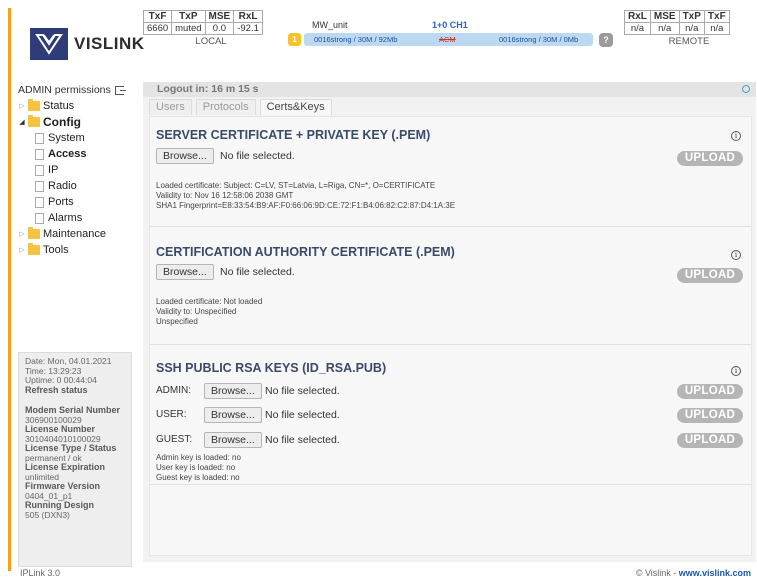 This screenshot has width=757, height=577. Describe the element at coordinates (746, 89) in the screenshot. I see `settings-icon` at that location.